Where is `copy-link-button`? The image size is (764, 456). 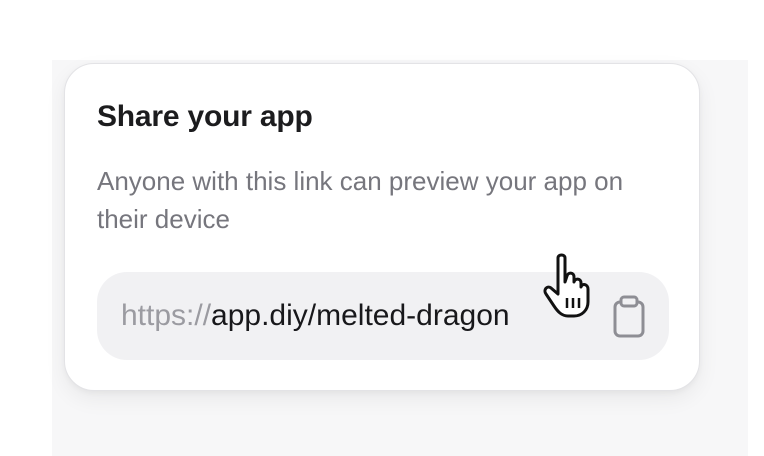 copy-link-button is located at coordinates (629, 320).